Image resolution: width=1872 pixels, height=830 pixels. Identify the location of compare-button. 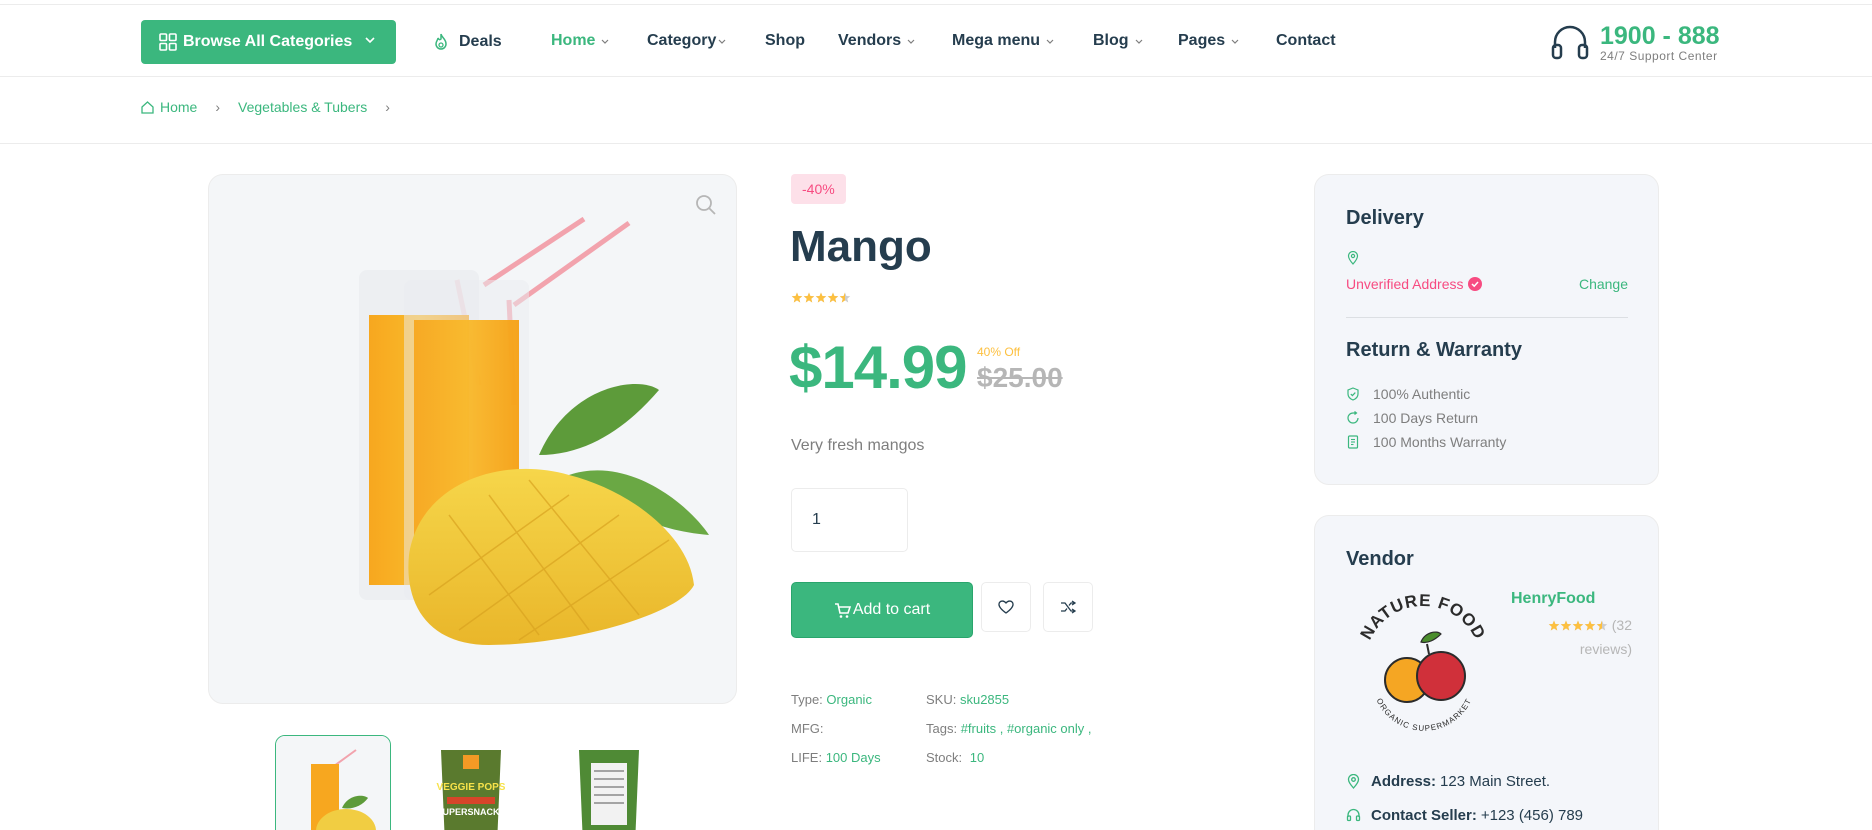
(1068, 607).